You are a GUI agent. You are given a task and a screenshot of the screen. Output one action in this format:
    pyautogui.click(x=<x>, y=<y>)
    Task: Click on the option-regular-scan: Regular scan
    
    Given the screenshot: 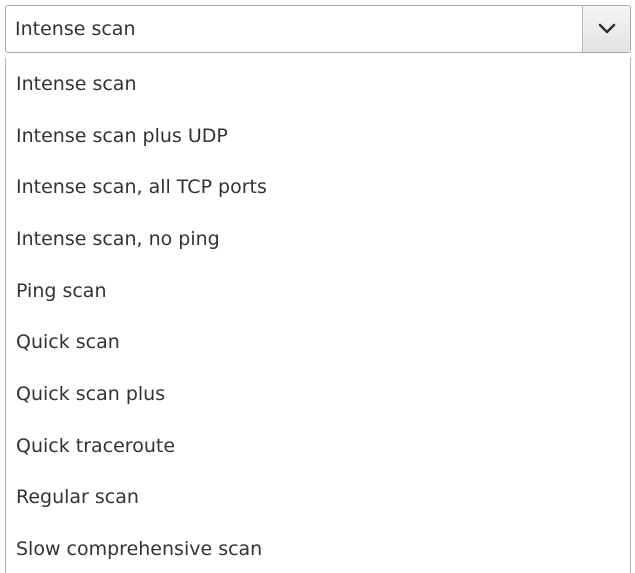 What is the action you would take?
    pyautogui.click(x=318, y=498)
    